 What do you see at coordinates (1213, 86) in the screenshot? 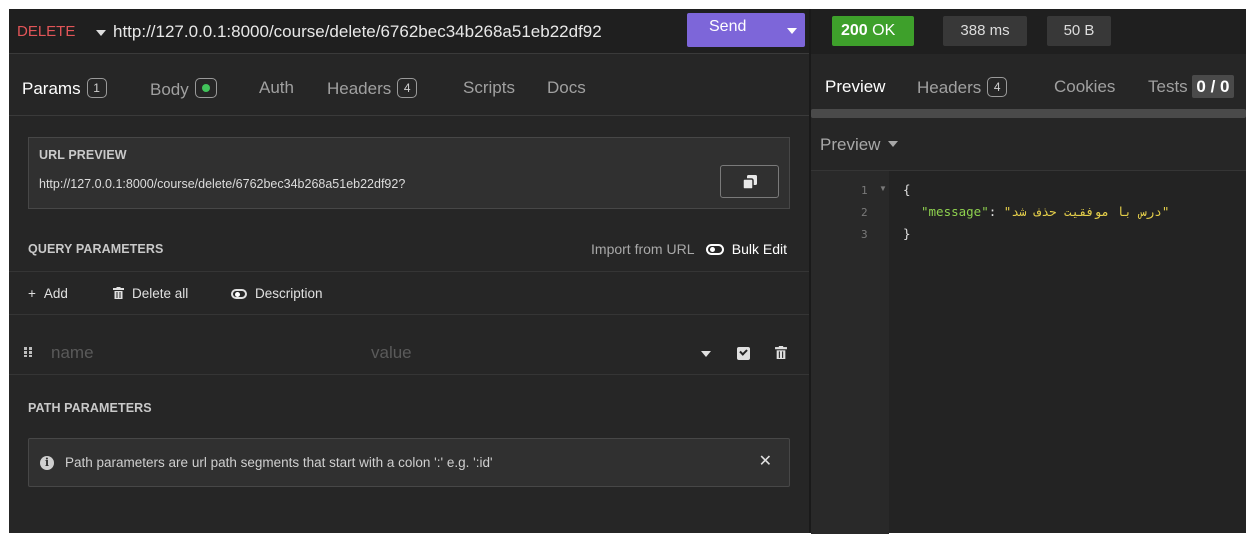
I see `tests-count-badge: 0 / 0` at bounding box center [1213, 86].